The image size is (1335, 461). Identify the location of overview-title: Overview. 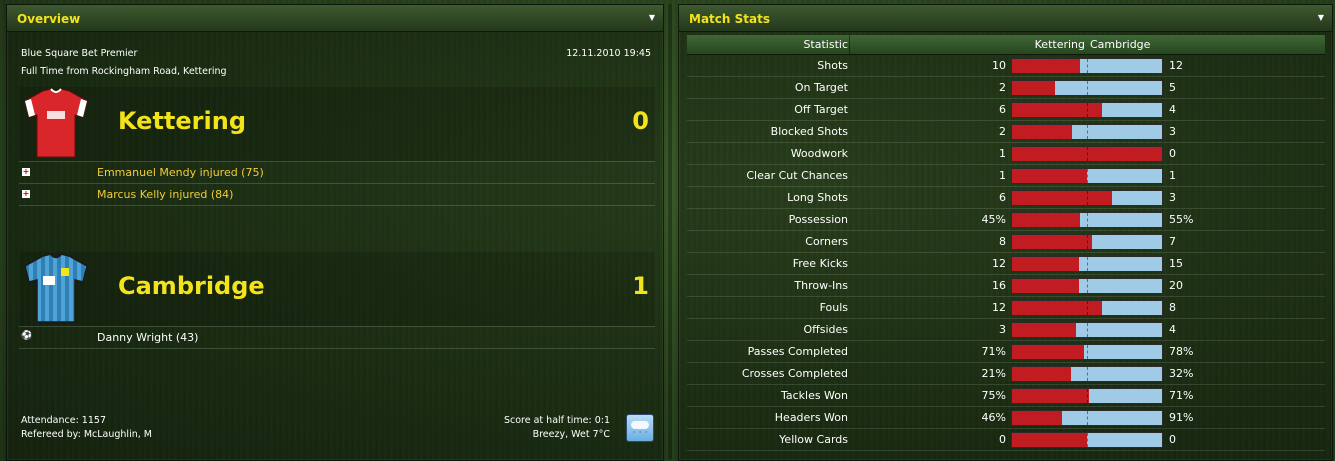
(49, 19).